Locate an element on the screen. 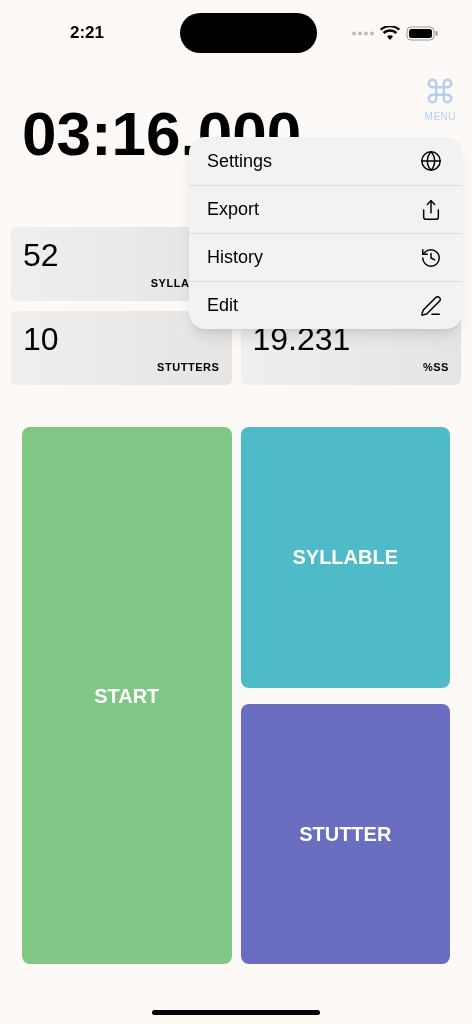 Image resolution: width=472 pixels, height=1024 pixels. status-time: 2:21 is located at coordinates (87, 33).